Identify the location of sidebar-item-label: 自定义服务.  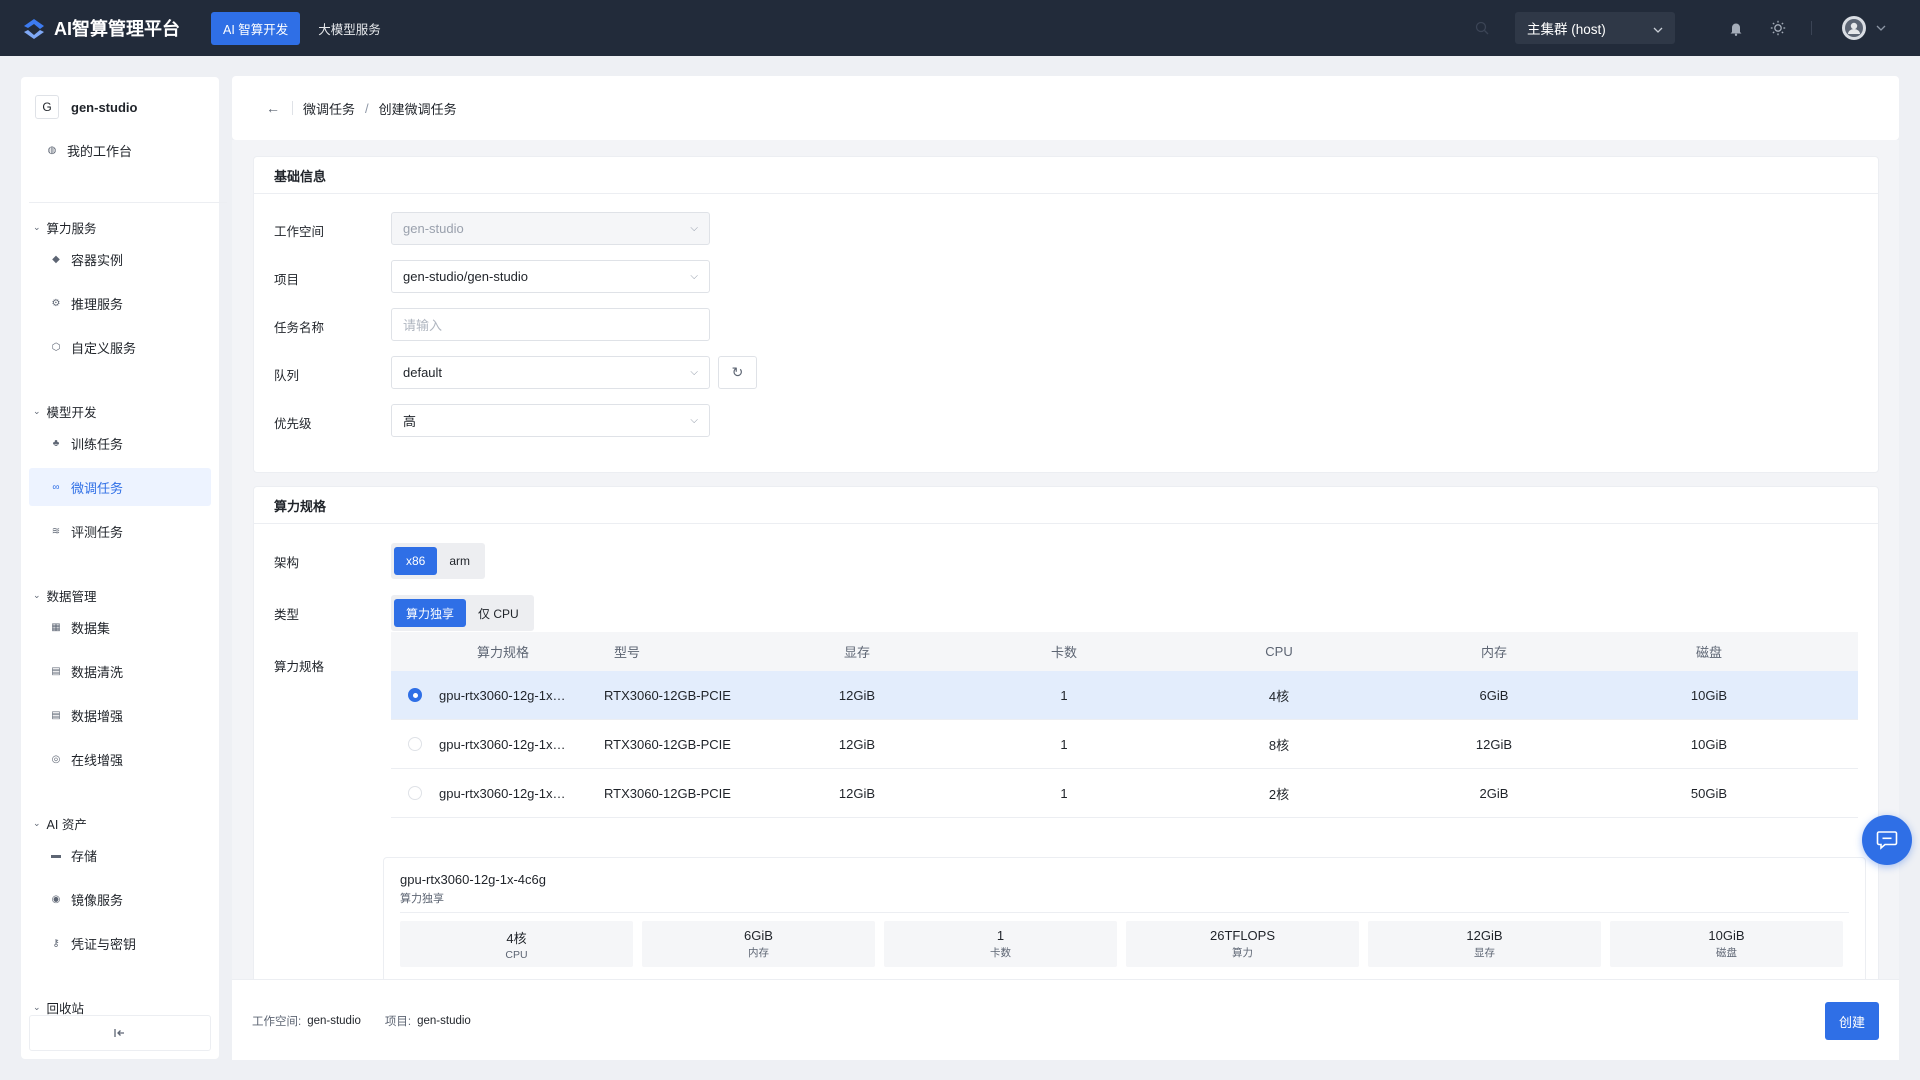
(104, 348).